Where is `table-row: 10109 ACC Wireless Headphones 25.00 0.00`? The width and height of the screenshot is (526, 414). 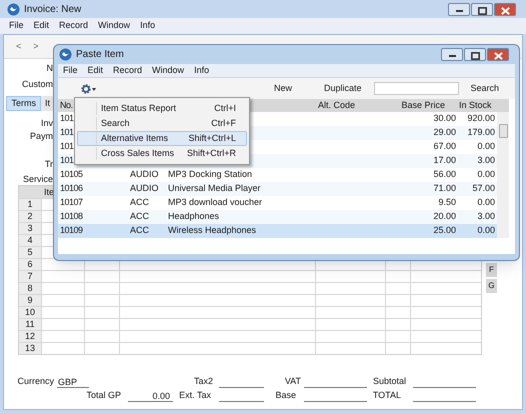 table-row: 10109 ACC Wireless Headphones 25.00 0.00 is located at coordinates (277, 231).